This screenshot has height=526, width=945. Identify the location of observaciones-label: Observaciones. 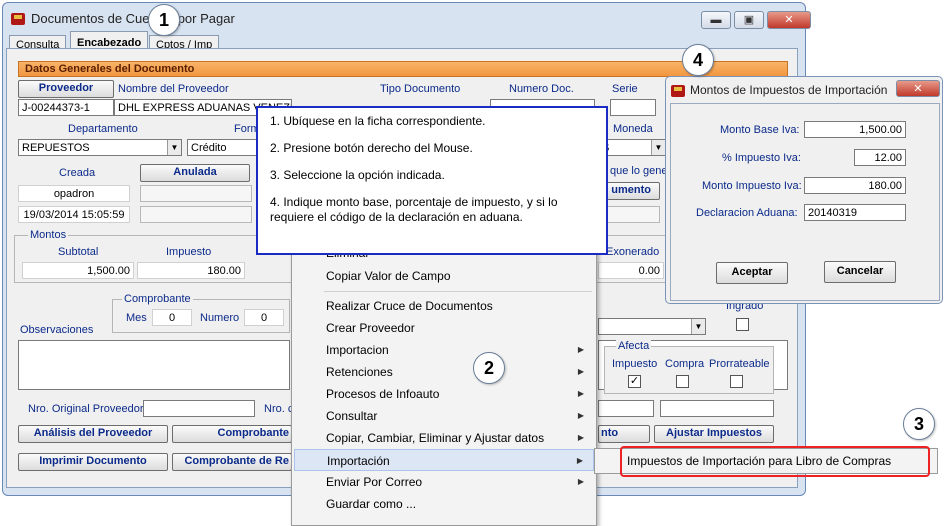
(57, 330).